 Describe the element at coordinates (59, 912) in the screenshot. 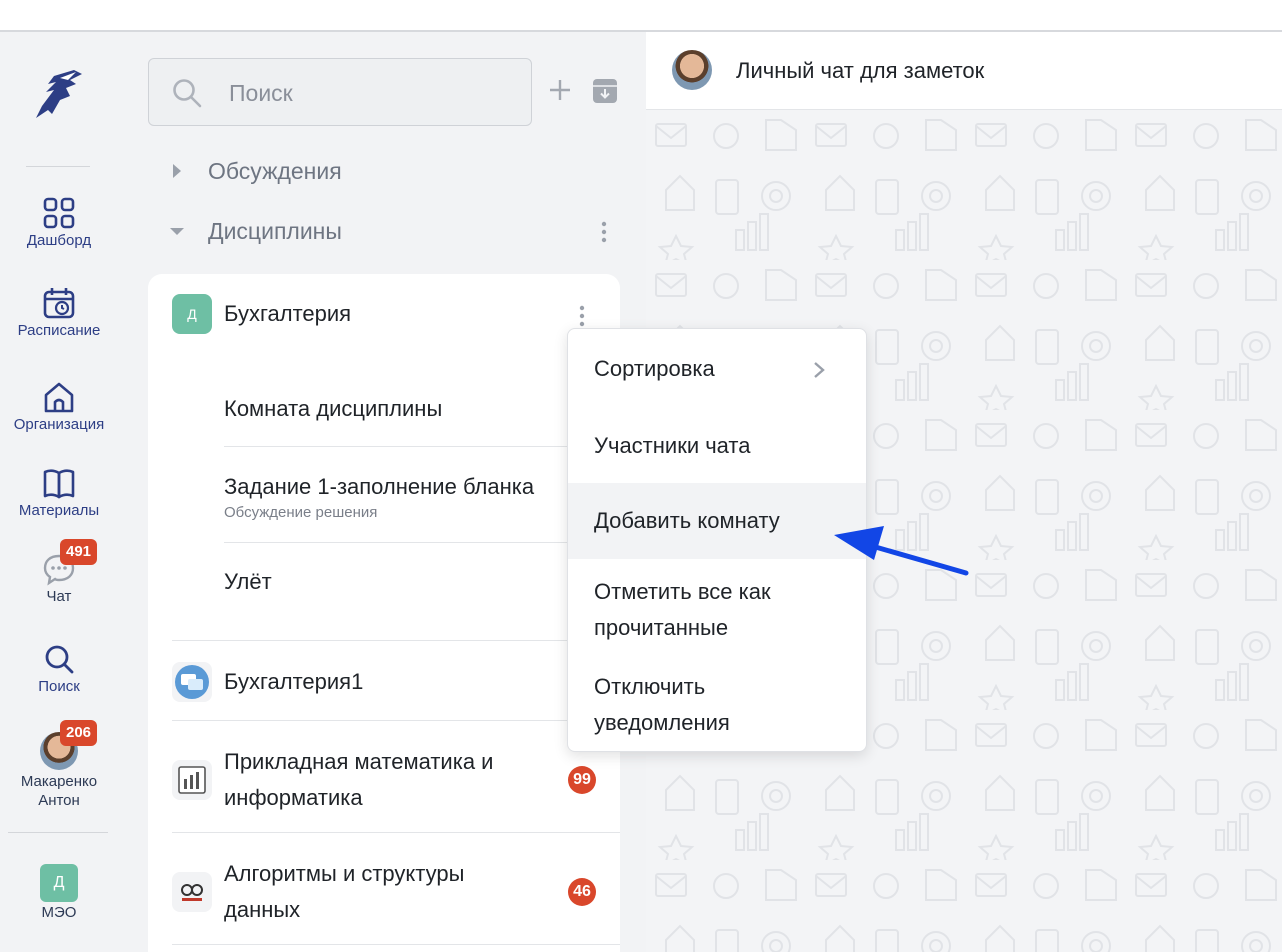

I see `org-label: МЭО` at that location.